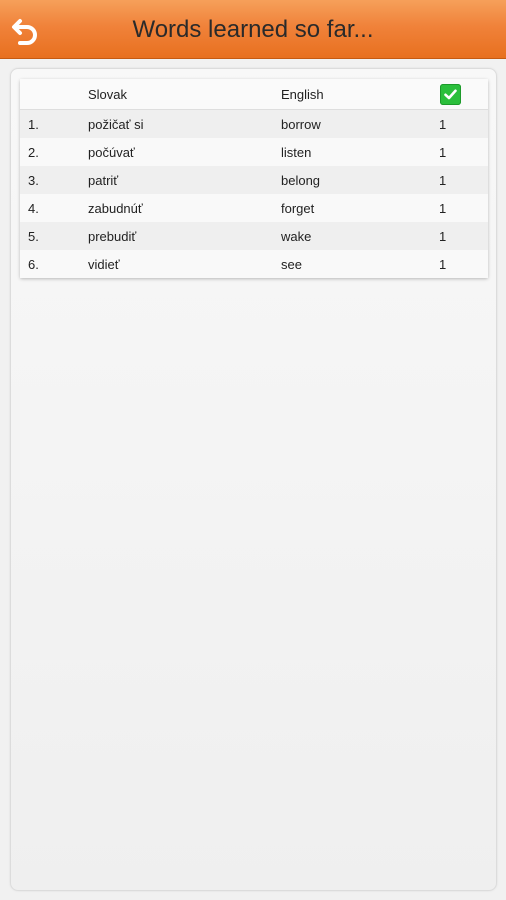 This screenshot has height=900, width=506. I want to click on slovak-word: požičať si, so click(116, 124).